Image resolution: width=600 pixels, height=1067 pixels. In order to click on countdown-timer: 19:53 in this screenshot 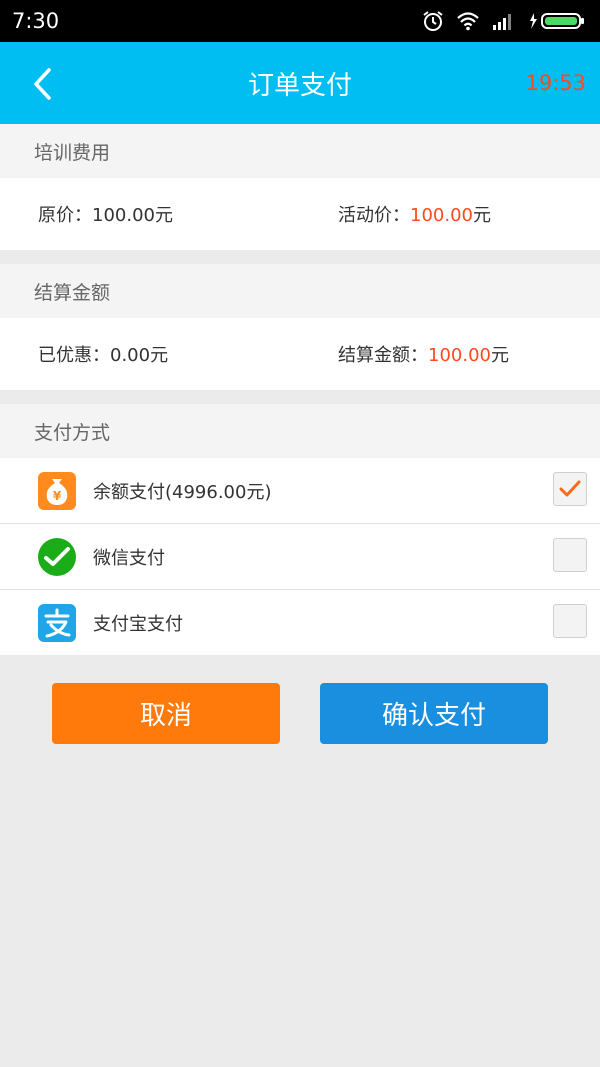, I will do `click(555, 83)`.